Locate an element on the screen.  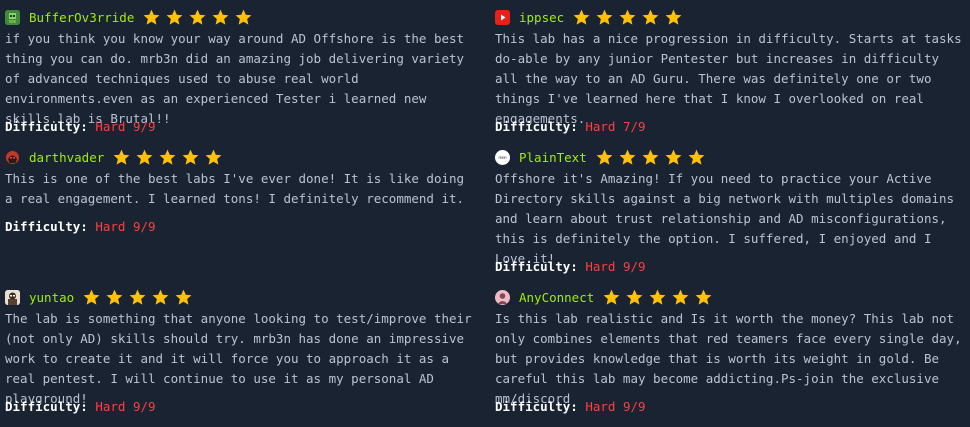
darthvader-avatar-icon is located at coordinates (12, 157).